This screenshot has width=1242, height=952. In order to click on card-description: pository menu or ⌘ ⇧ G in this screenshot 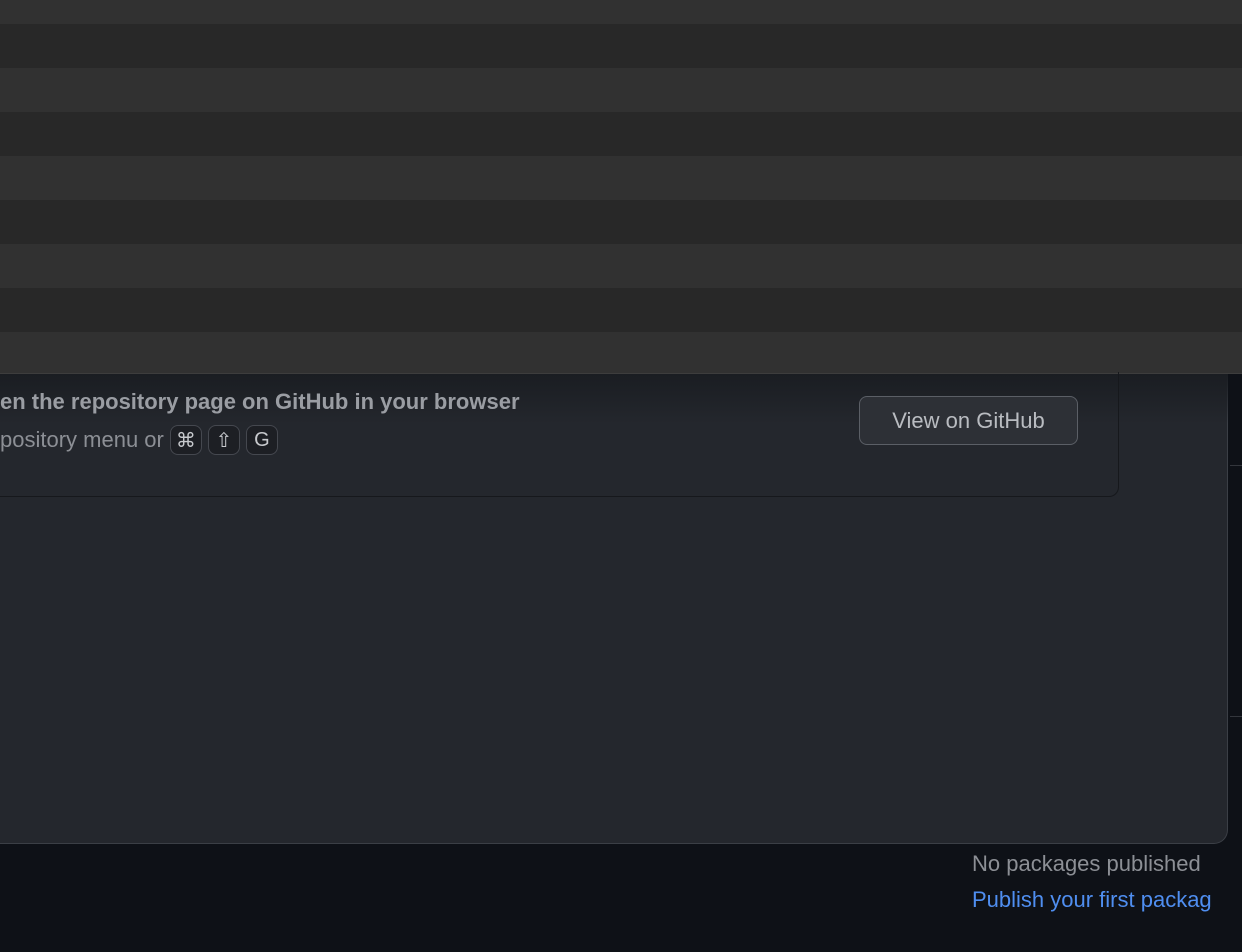, I will do `click(139, 440)`.